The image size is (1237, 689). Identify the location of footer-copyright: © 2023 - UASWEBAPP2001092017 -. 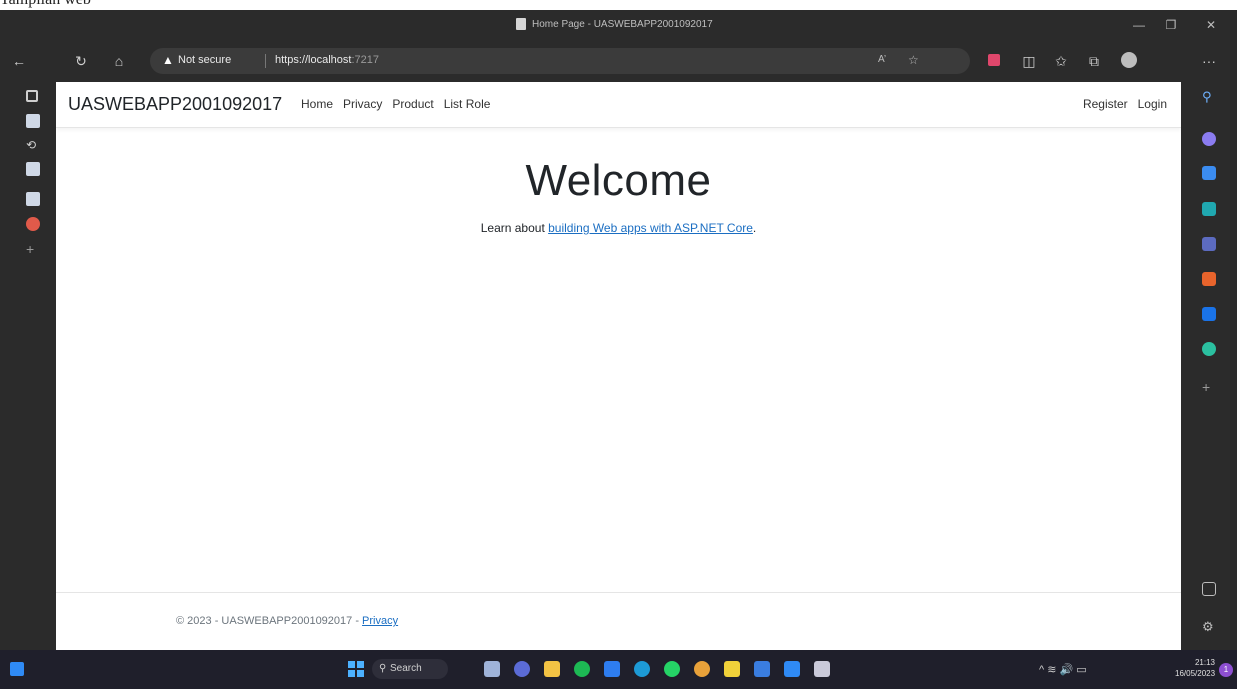
(269, 621).